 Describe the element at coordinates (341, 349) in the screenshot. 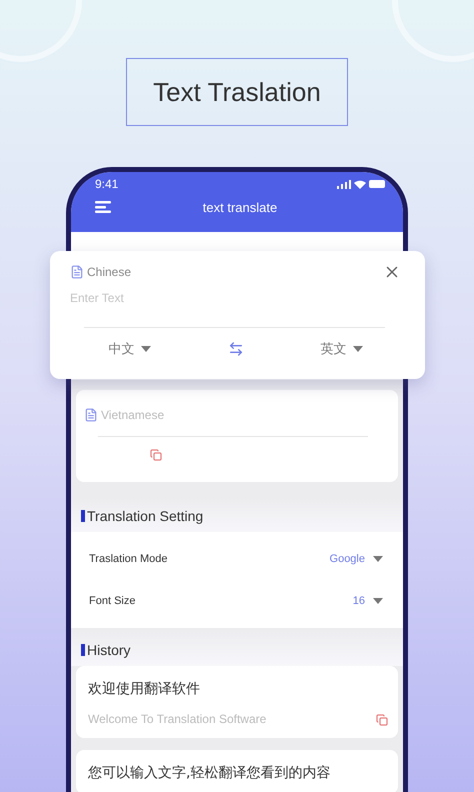

I see `language-dropdown: 英文` at that location.